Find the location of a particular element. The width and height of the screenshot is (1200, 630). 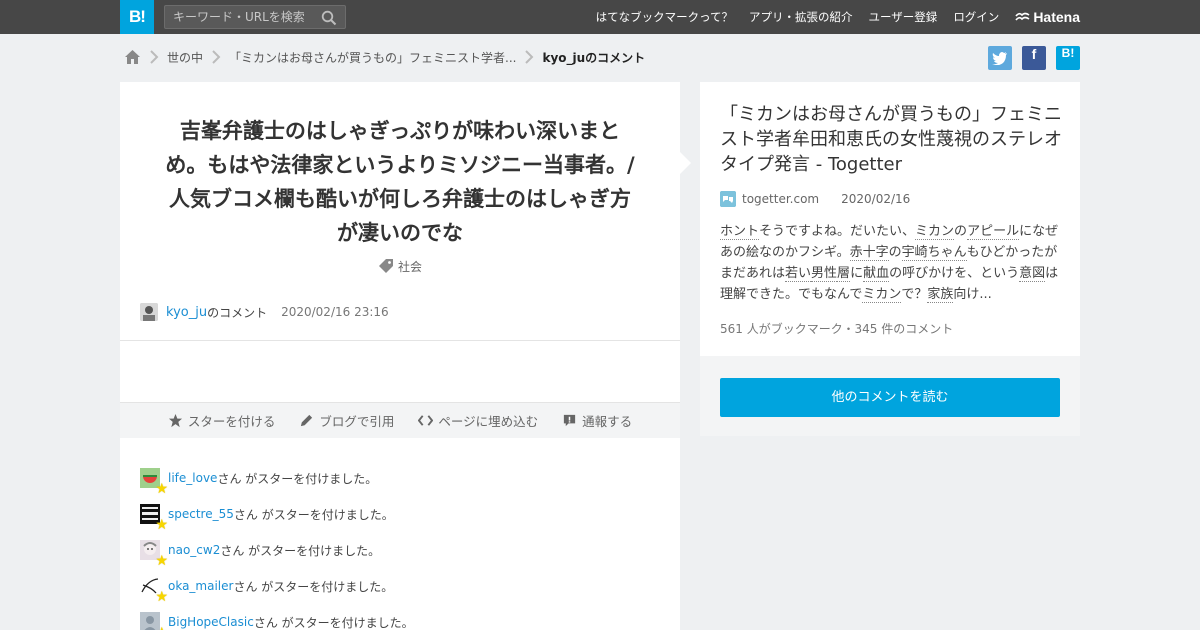

add-star-button: スターを付ける is located at coordinates (222, 420).